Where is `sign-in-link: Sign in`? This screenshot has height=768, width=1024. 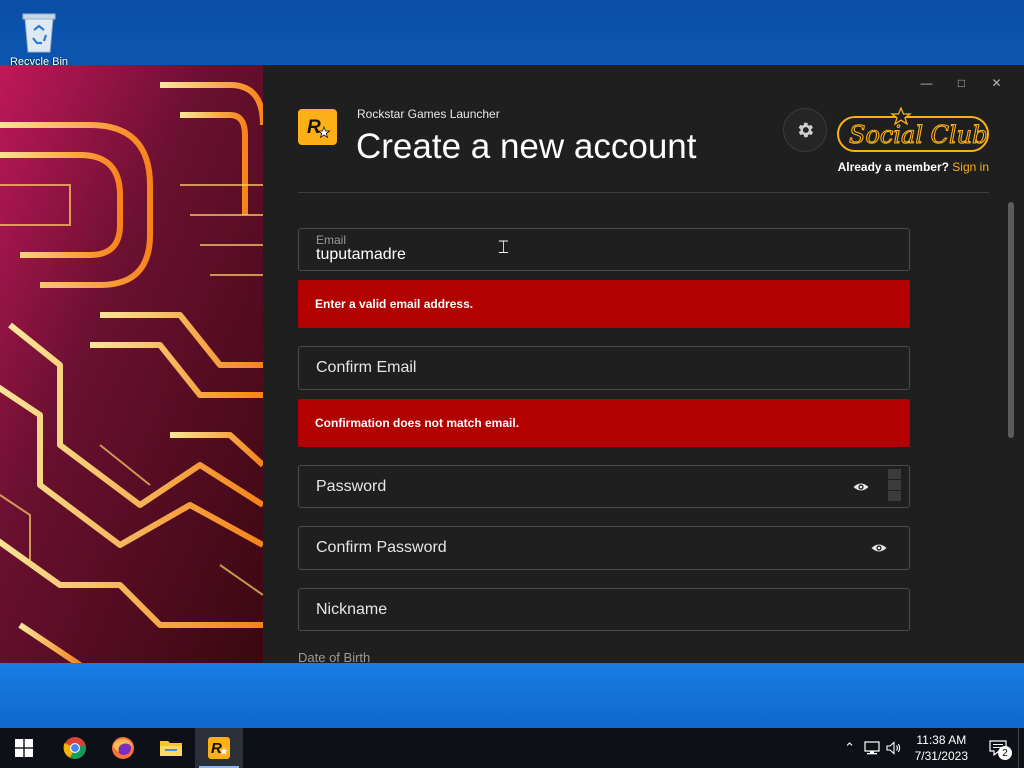 sign-in-link: Sign in is located at coordinates (970, 167).